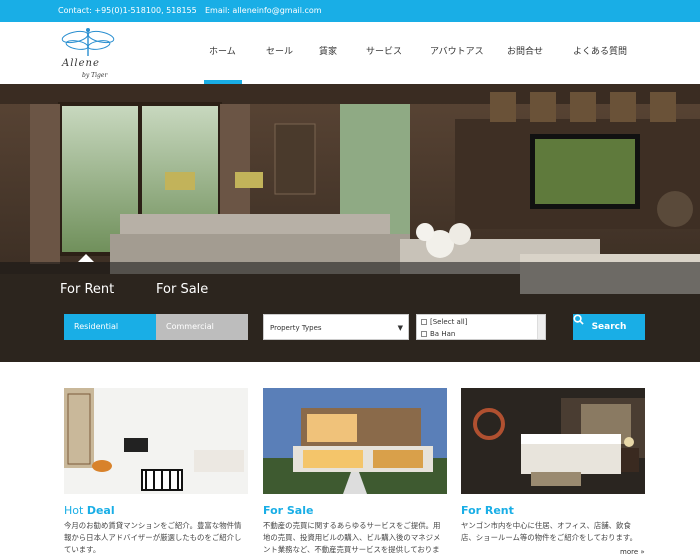 The image size is (700, 560). Describe the element at coordinates (487, 510) in the screenshot. I see `card-title: For Rent` at that location.